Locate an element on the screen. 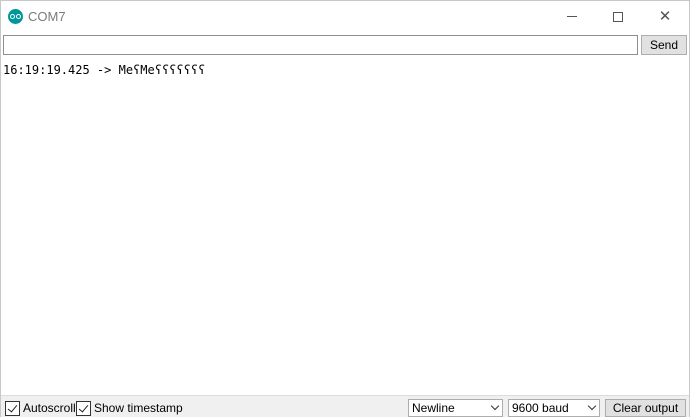 This screenshot has width=690, height=417. clear-output-button: Clear output is located at coordinates (645, 408).